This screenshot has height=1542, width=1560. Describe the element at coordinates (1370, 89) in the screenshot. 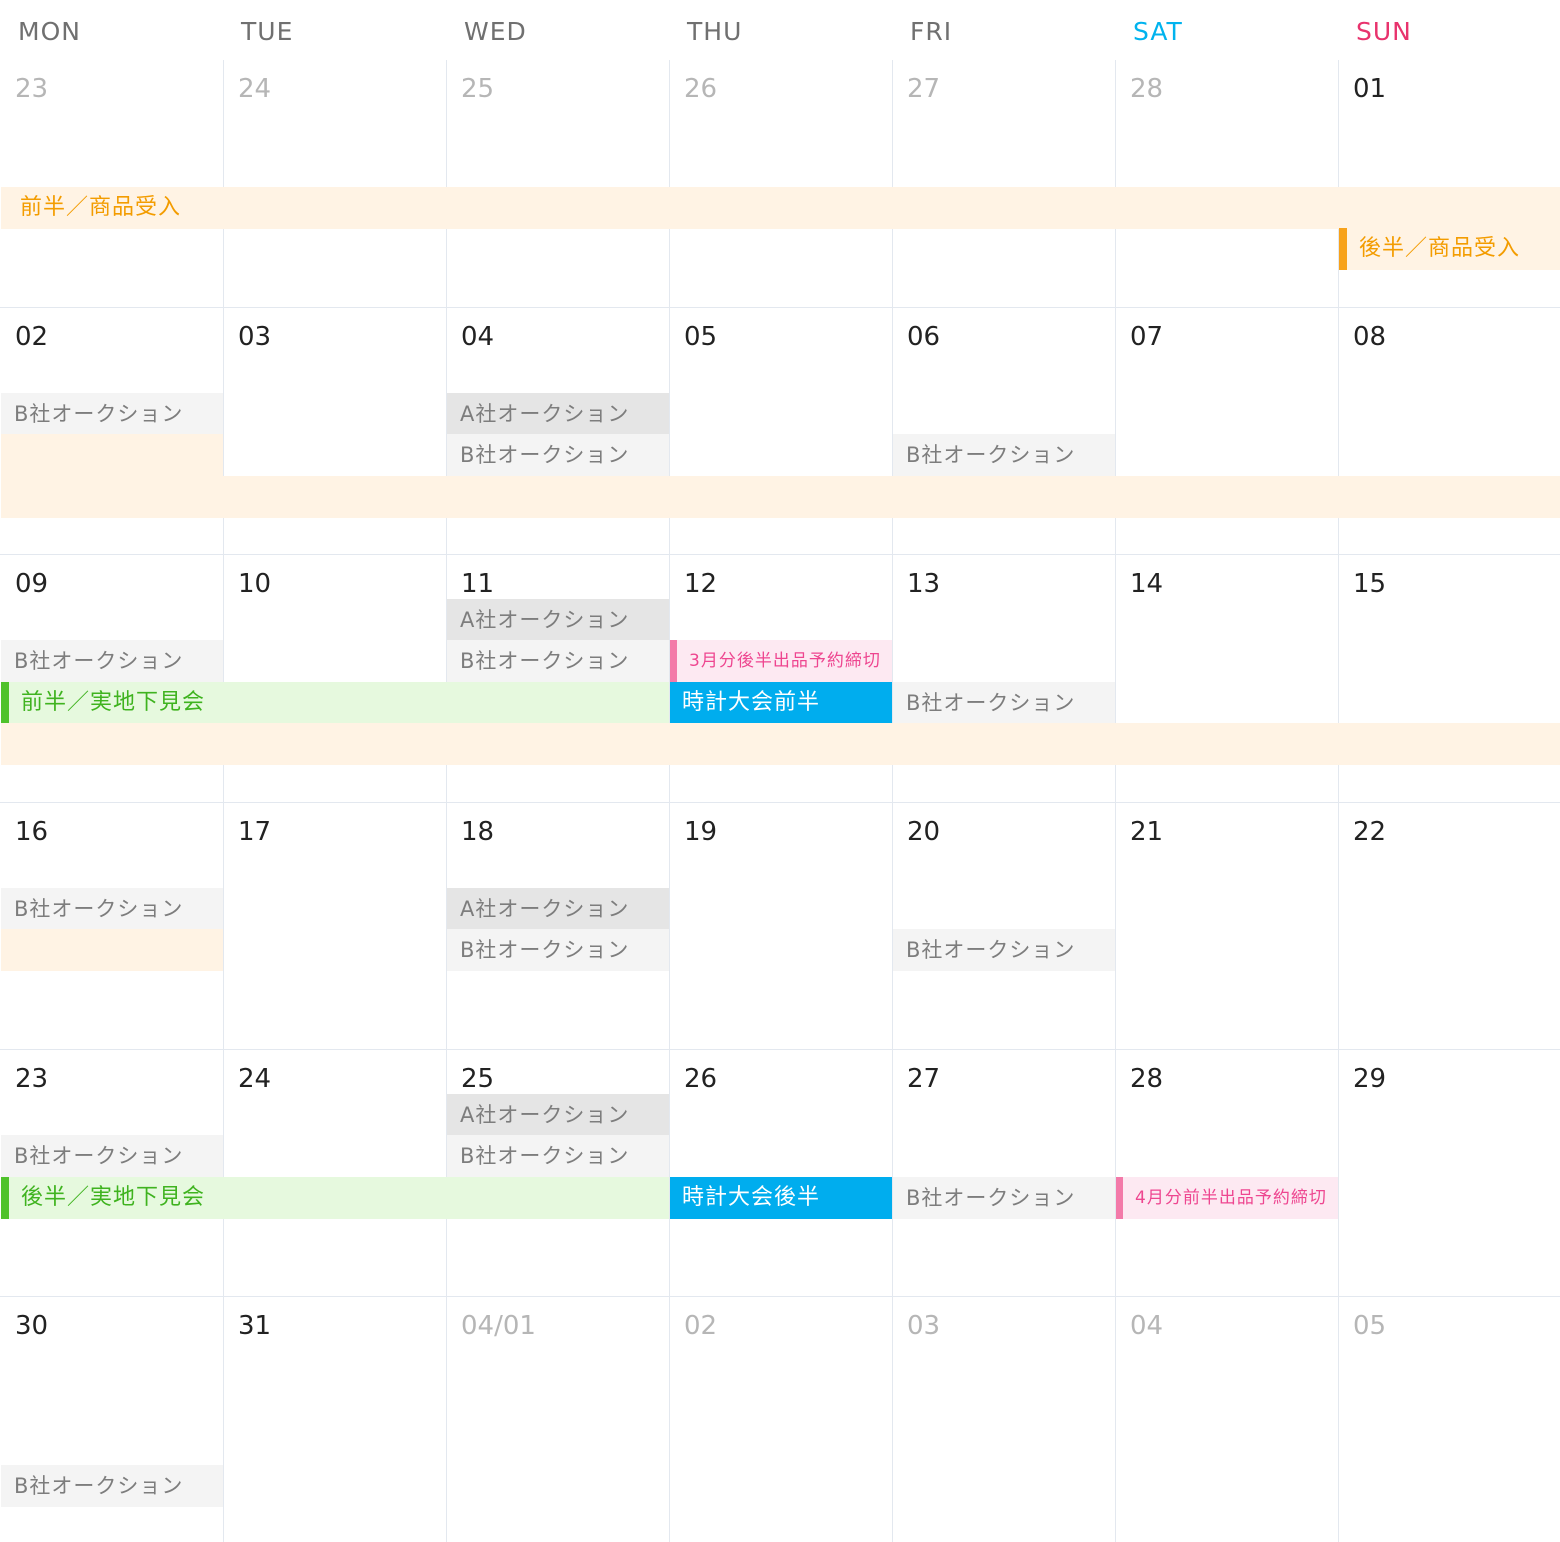

I see `day-number: 01` at that location.